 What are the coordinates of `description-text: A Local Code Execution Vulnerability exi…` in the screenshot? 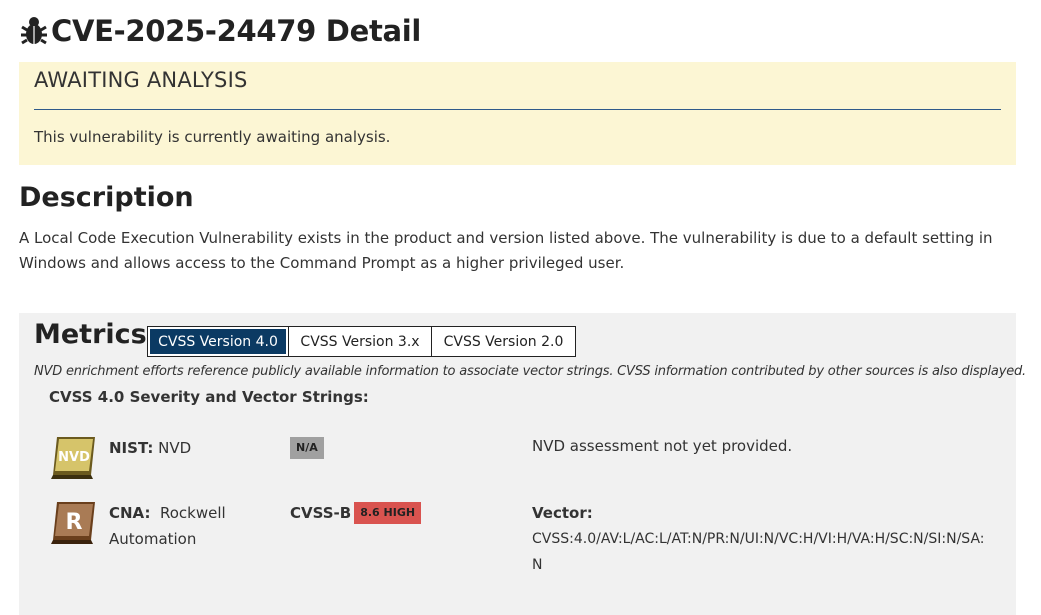 It's located at (506, 250).